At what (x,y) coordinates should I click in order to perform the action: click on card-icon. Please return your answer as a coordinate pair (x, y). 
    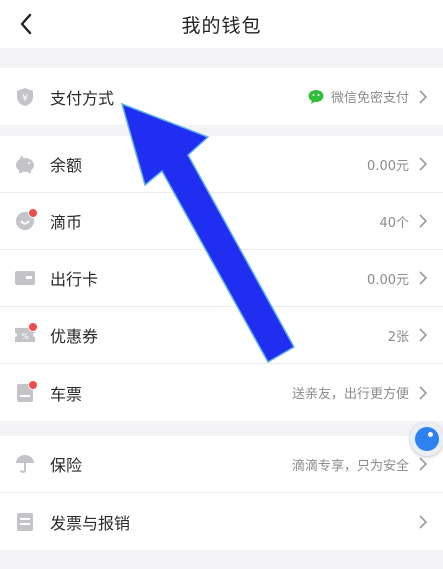
    Looking at the image, I should click on (25, 278).